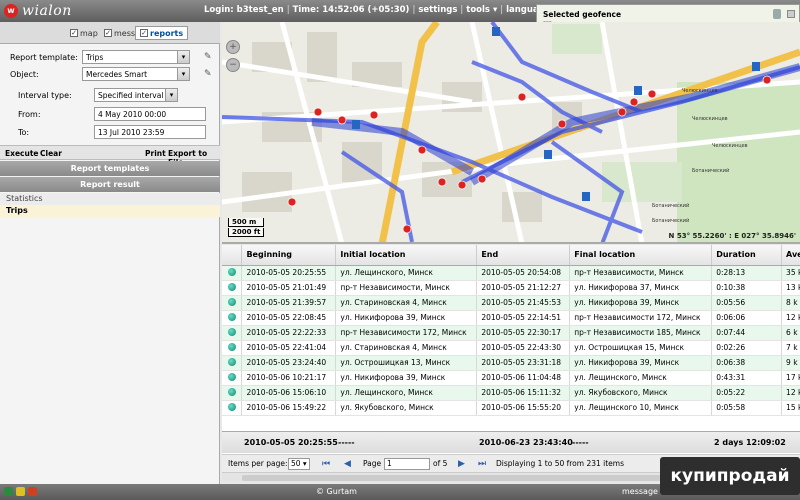 The width and height of the screenshot is (800, 500). What do you see at coordinates (38, 11) in the screenshot?
I see `wialon-logo: w wialon` at bounding box center [38, 11].